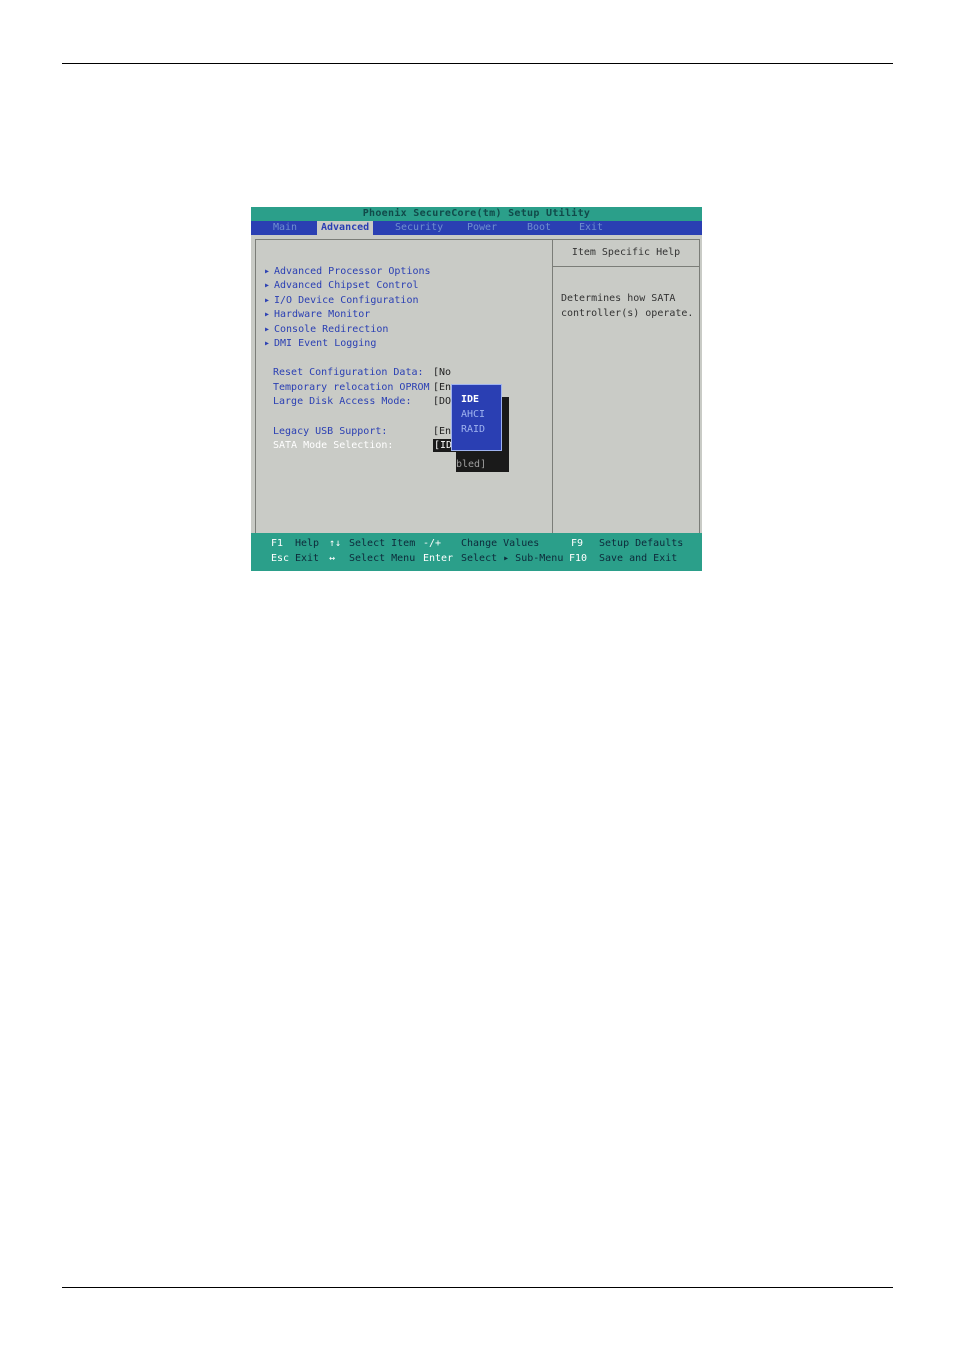 This screenshot has width=954, height=1352. I want to click on key-enter: Enter, so click(438, 558).